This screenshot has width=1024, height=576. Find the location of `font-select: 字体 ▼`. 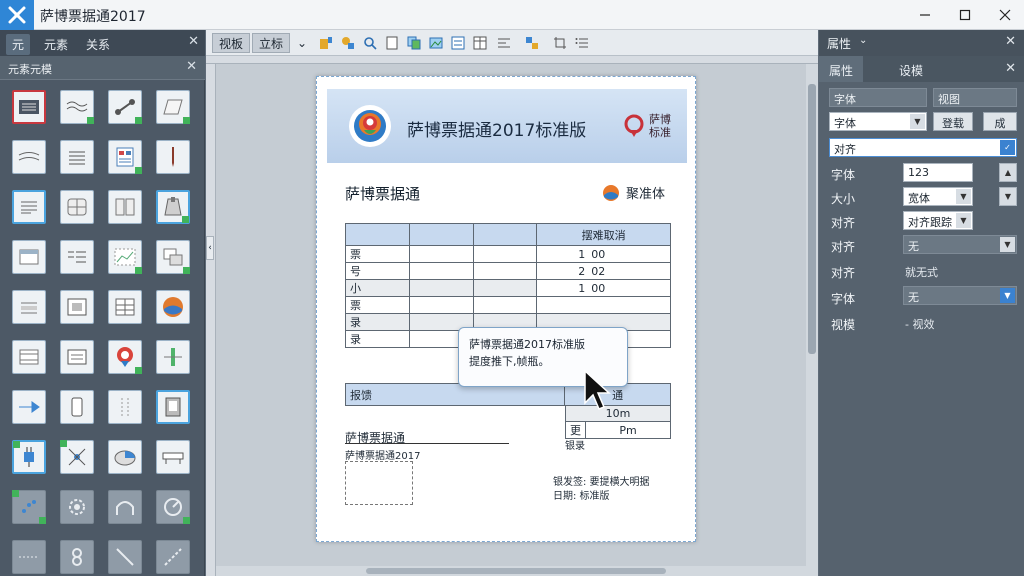

font-select: 字体 ▼ is located at coordinates (878, 121).